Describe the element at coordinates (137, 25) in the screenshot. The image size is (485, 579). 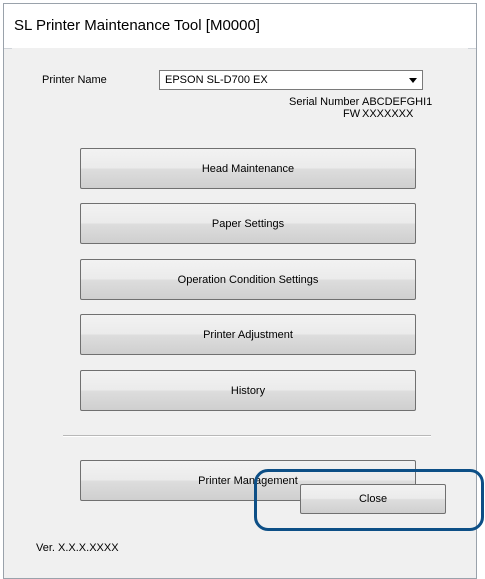
I see `window-title: SL Printer Maintenance Tool [M0000]` at that location.